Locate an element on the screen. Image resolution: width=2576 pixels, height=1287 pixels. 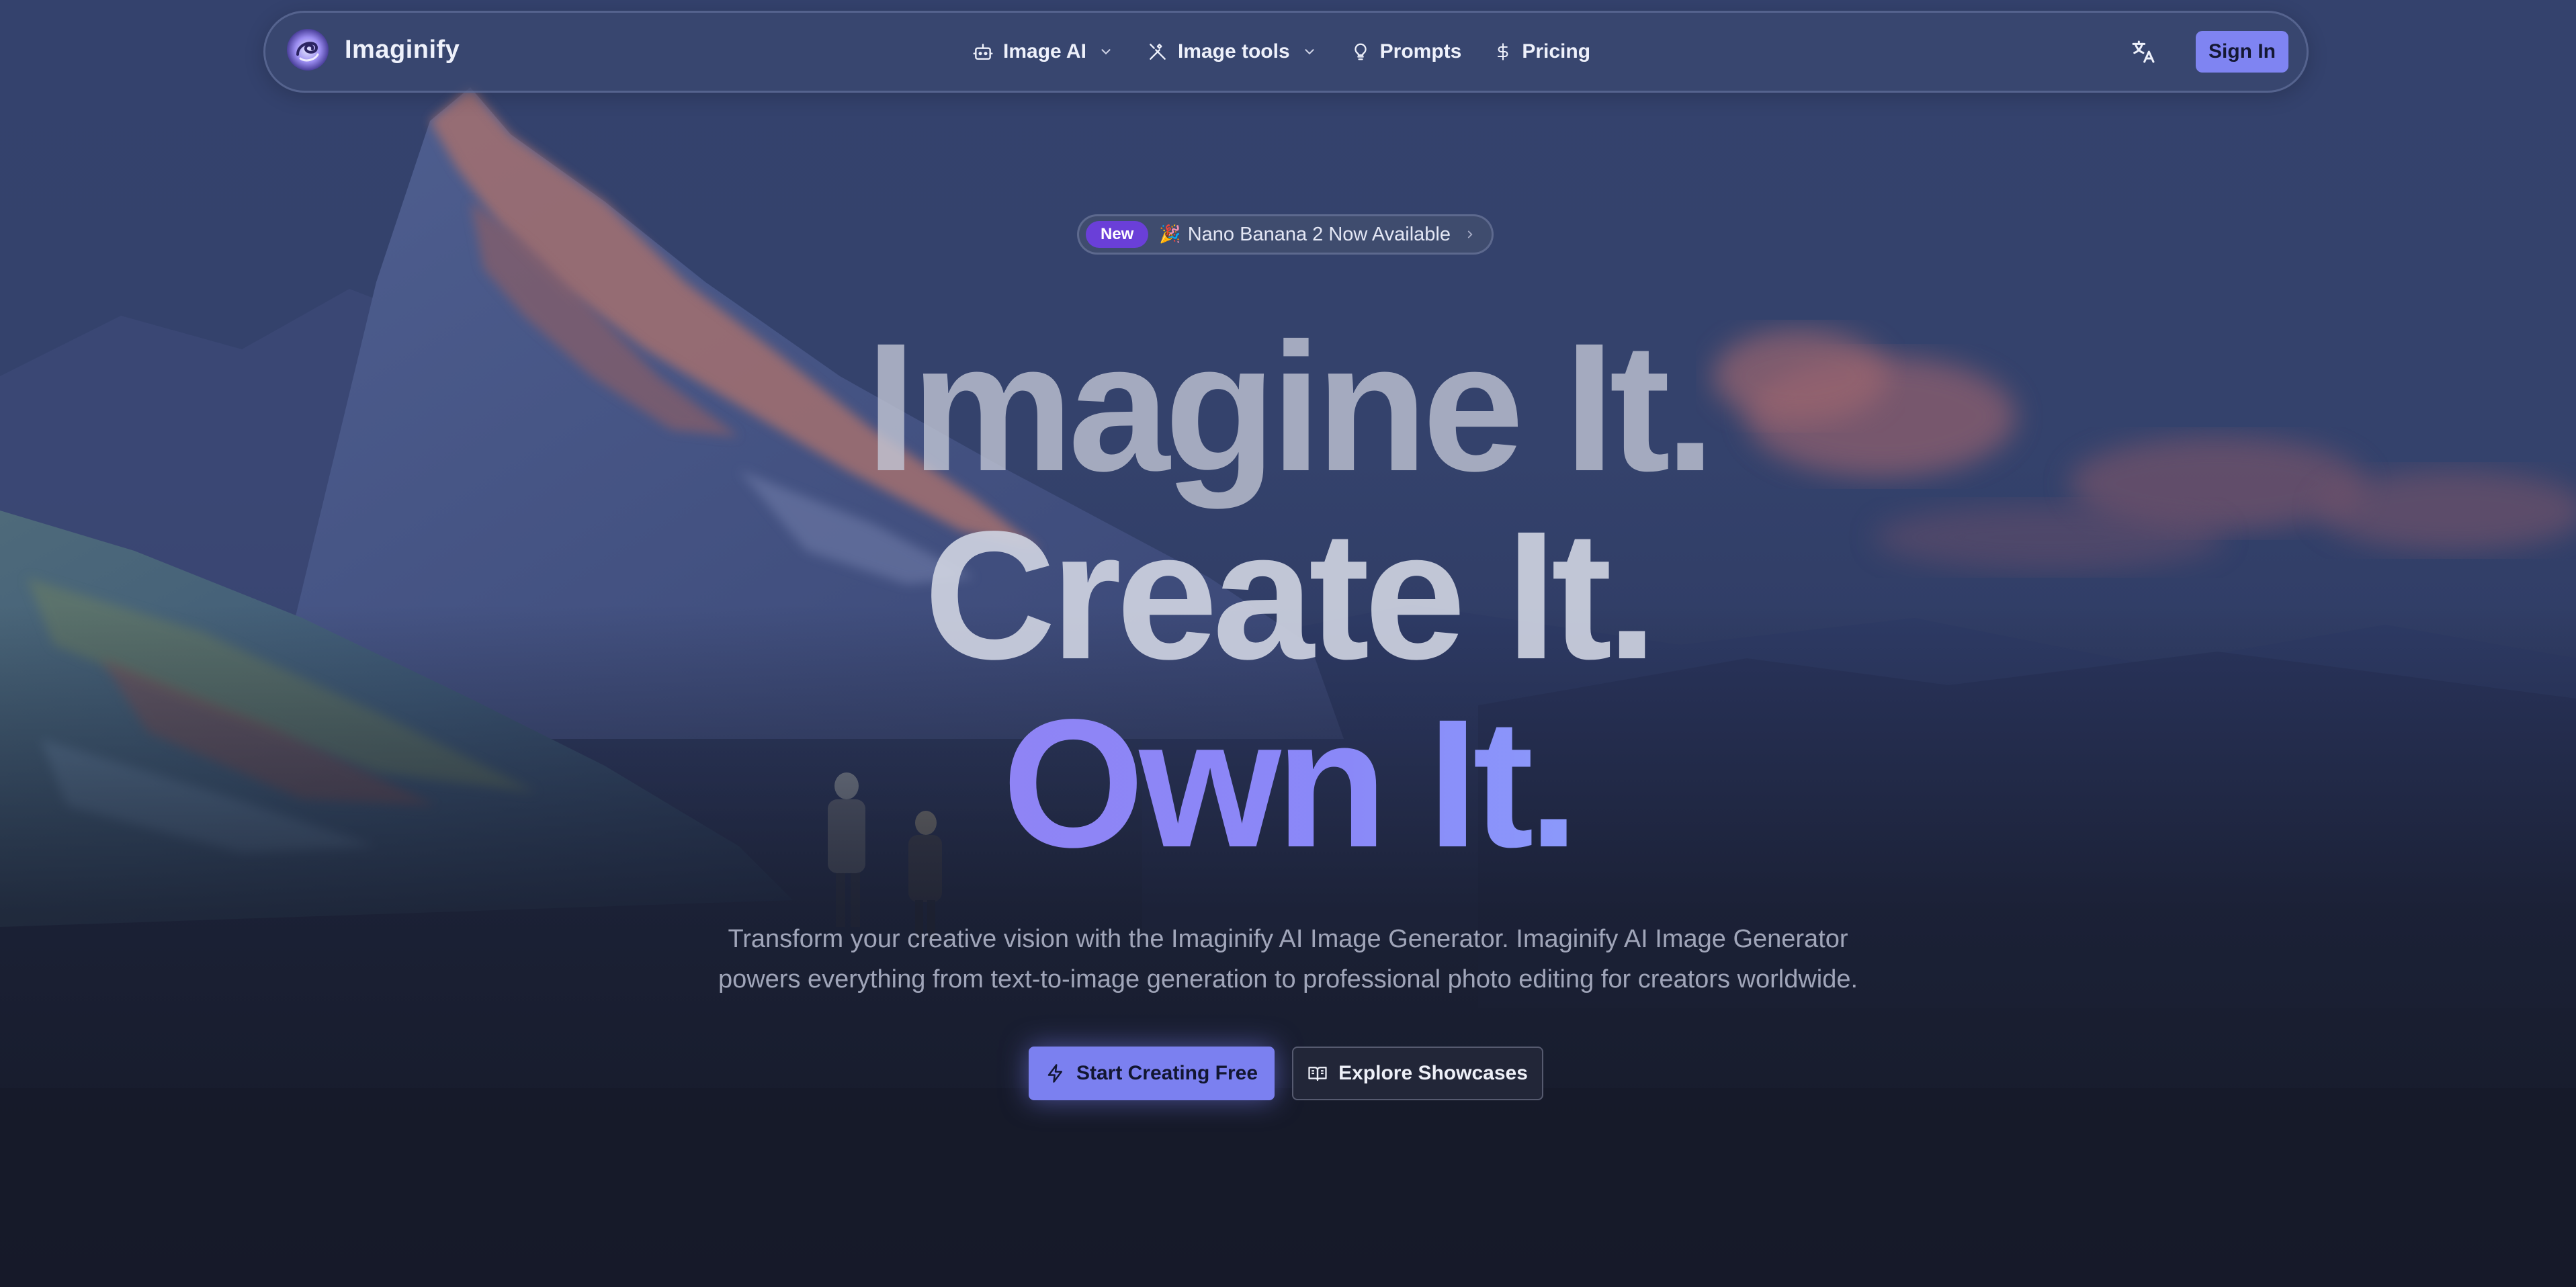
nav-item-label: Image tools is located at coordinates (1233, 51).